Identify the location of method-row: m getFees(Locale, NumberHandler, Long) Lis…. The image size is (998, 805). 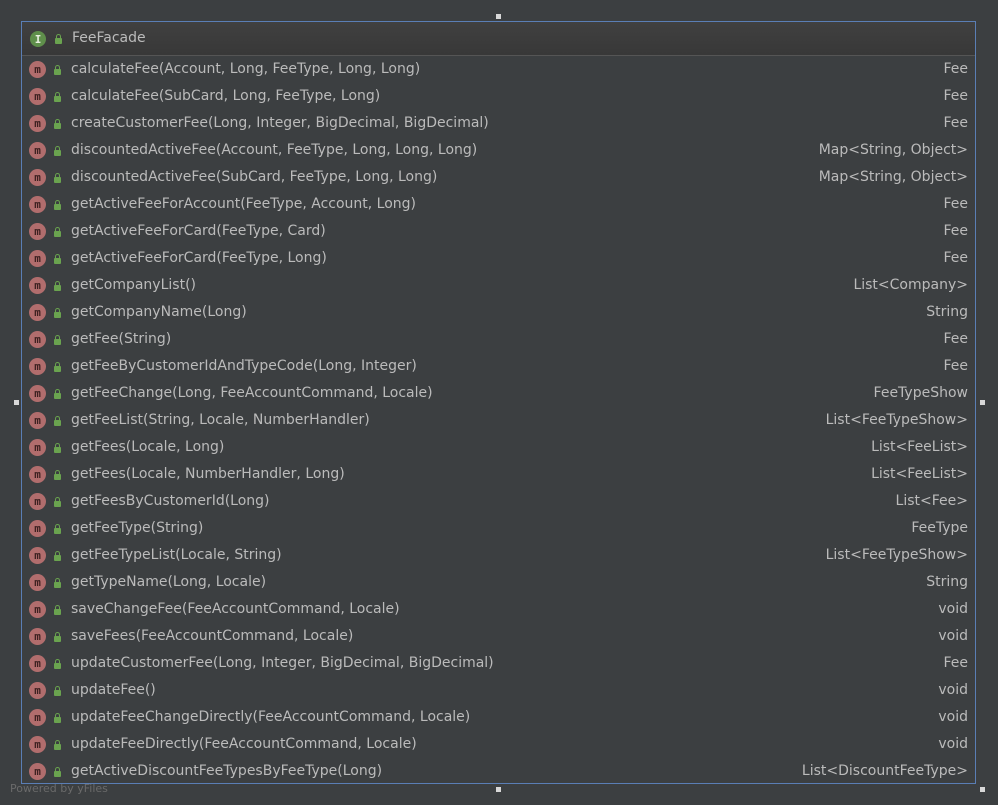
(498, 474).